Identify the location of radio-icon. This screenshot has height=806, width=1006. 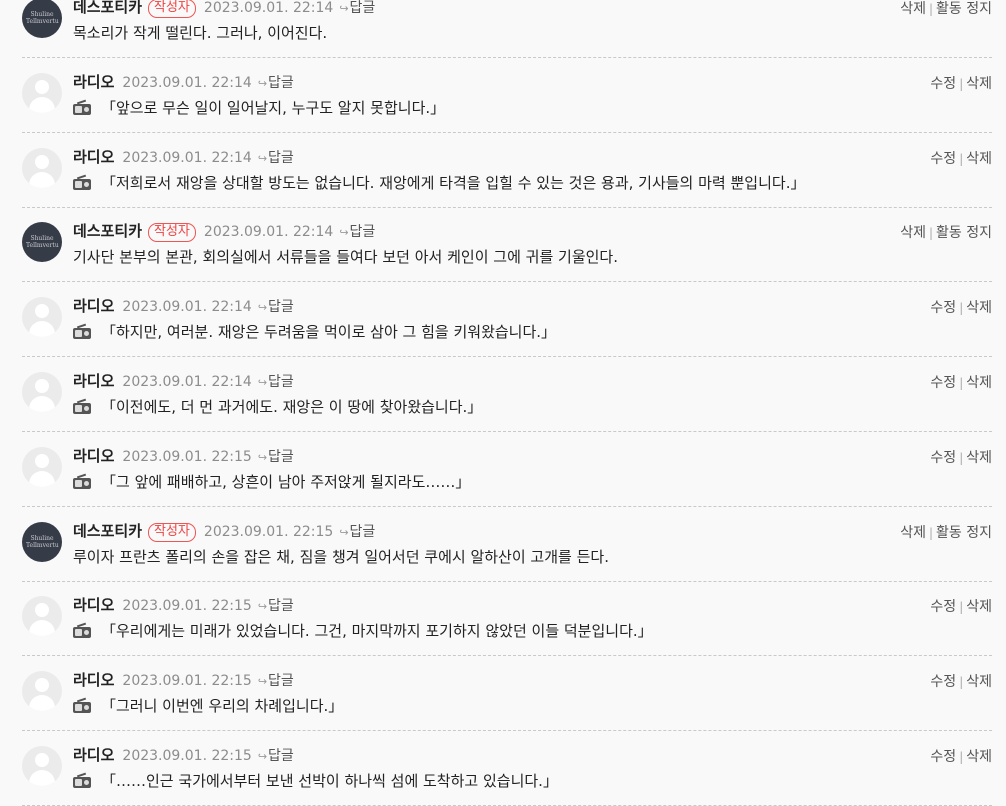
(82, 631).